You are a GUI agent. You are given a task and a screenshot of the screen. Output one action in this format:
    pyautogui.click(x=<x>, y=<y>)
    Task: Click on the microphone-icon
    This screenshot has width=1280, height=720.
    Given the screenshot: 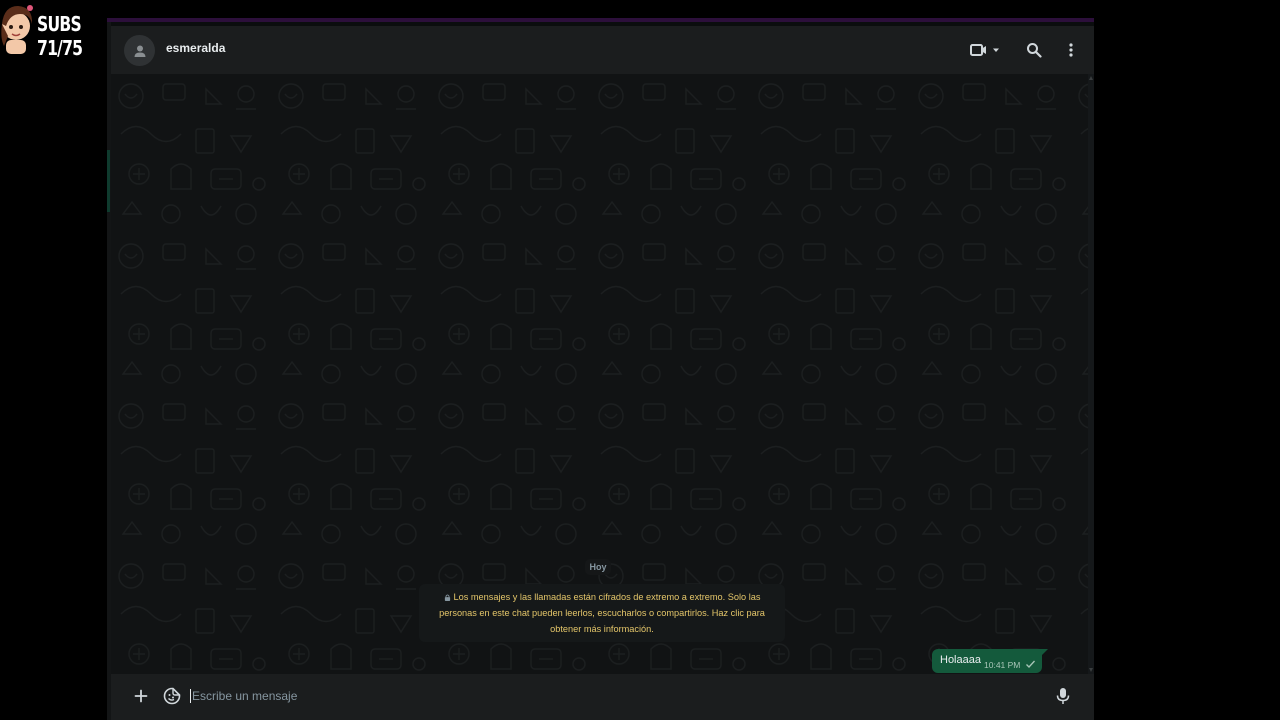 What is the action you would take?
    pyautogui.click(x=1063, y=696)
    